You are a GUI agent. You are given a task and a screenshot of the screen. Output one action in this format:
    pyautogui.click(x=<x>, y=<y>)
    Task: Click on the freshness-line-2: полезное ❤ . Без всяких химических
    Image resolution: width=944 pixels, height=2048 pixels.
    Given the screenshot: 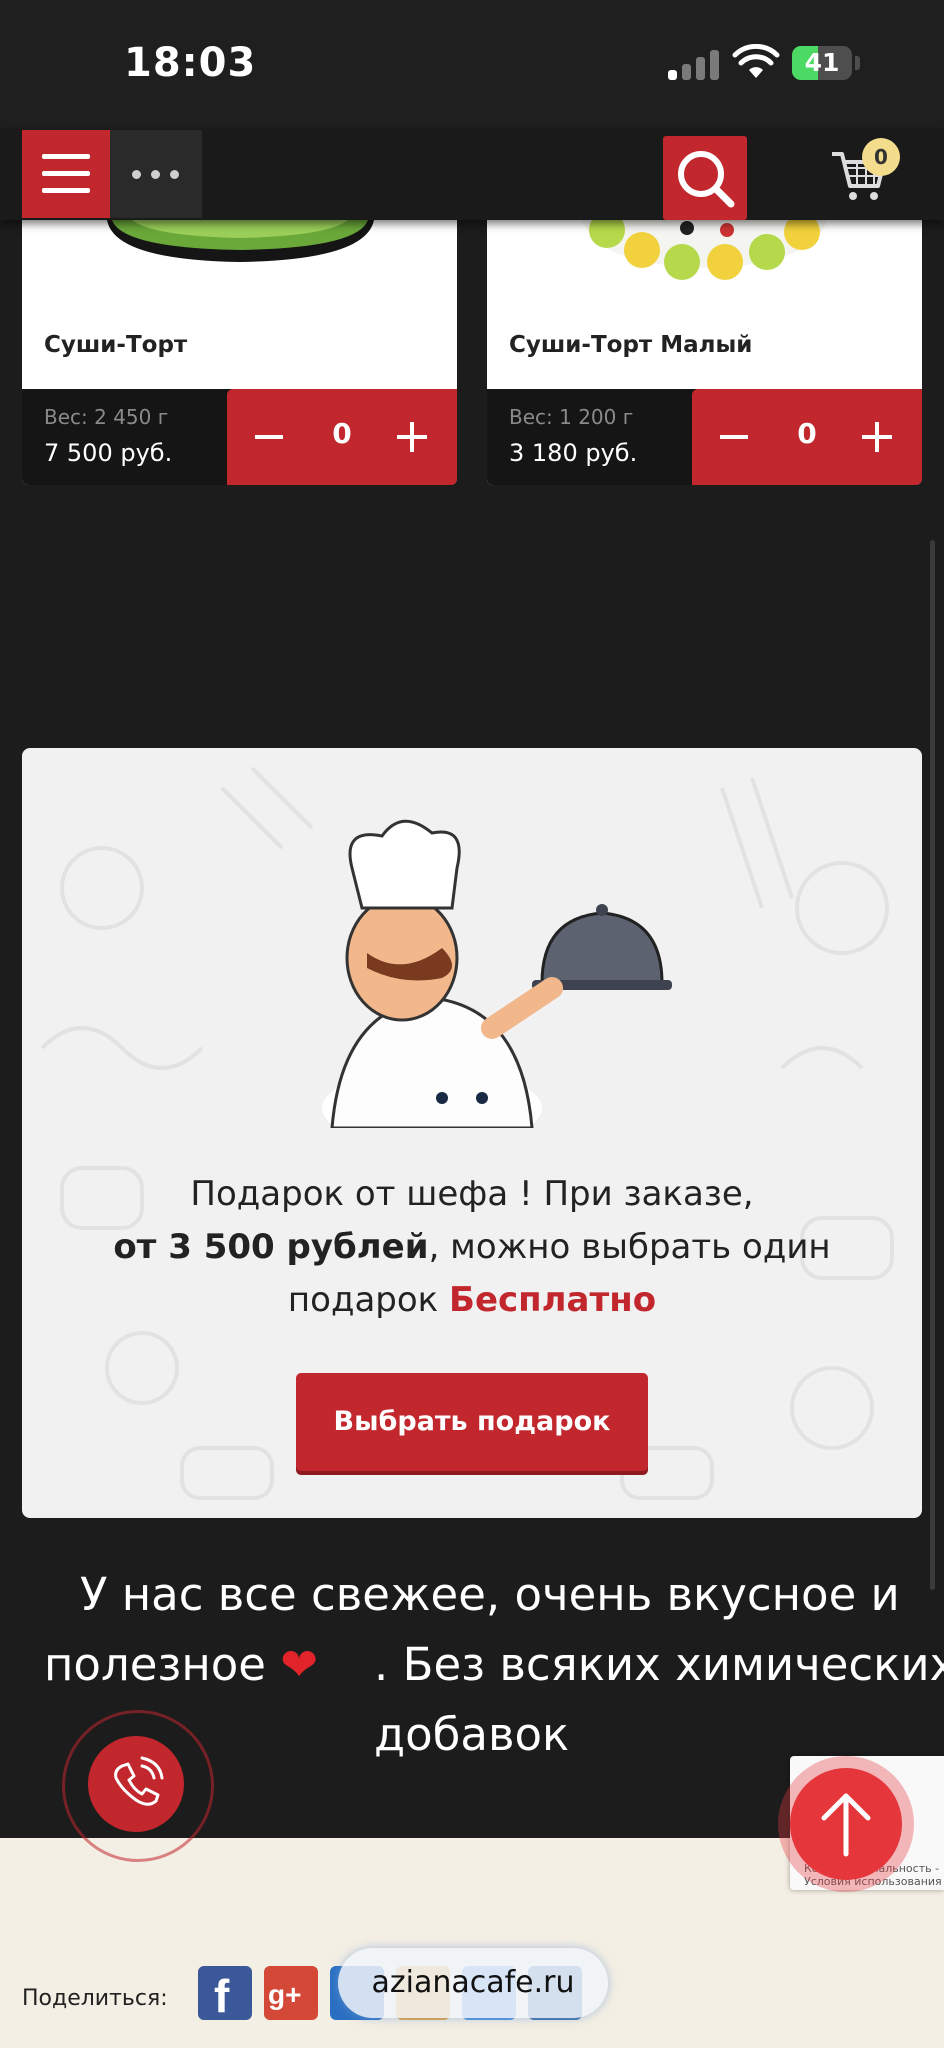 What is the action you would take?
    pyautogui.click(x=494, y=1665)
    